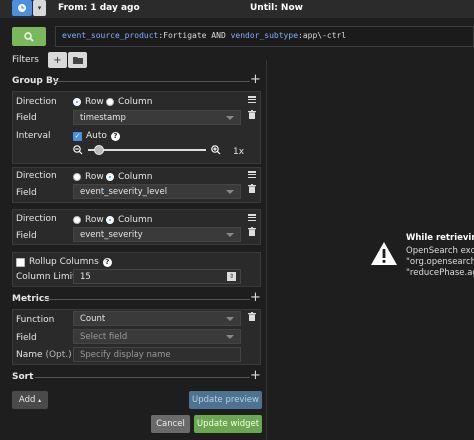 This screenshot has height=440, width=474. I want to click on metrics-title: Metrics, so click(31, 299).